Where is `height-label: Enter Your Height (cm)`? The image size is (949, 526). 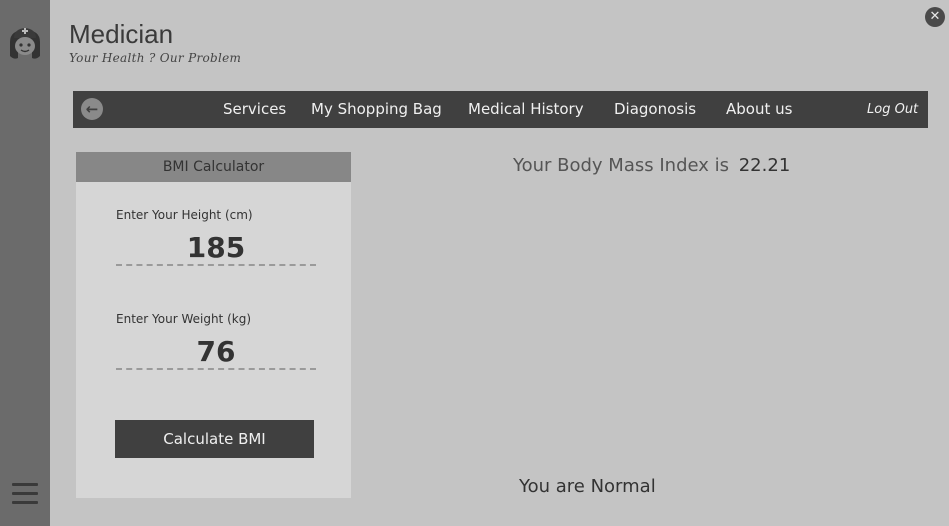
height-label: Enter Your Height (cm) is located at coordinates (184, 215).